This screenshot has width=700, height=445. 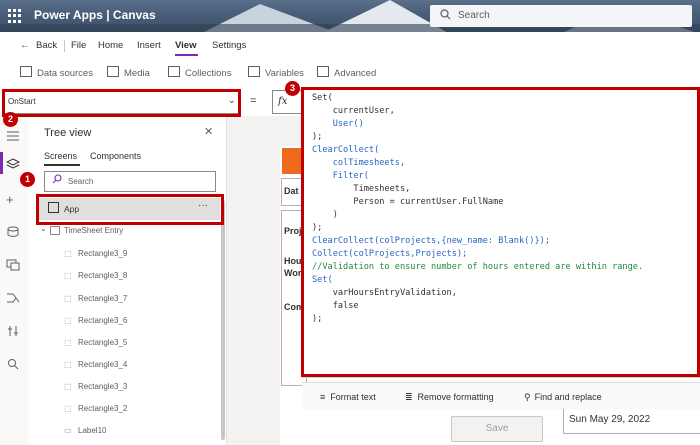 What do you see at coordinates (102, 364) in the screenshot?
I see `tree-item: Rectangle3_4` at bounding box center [102, 364].